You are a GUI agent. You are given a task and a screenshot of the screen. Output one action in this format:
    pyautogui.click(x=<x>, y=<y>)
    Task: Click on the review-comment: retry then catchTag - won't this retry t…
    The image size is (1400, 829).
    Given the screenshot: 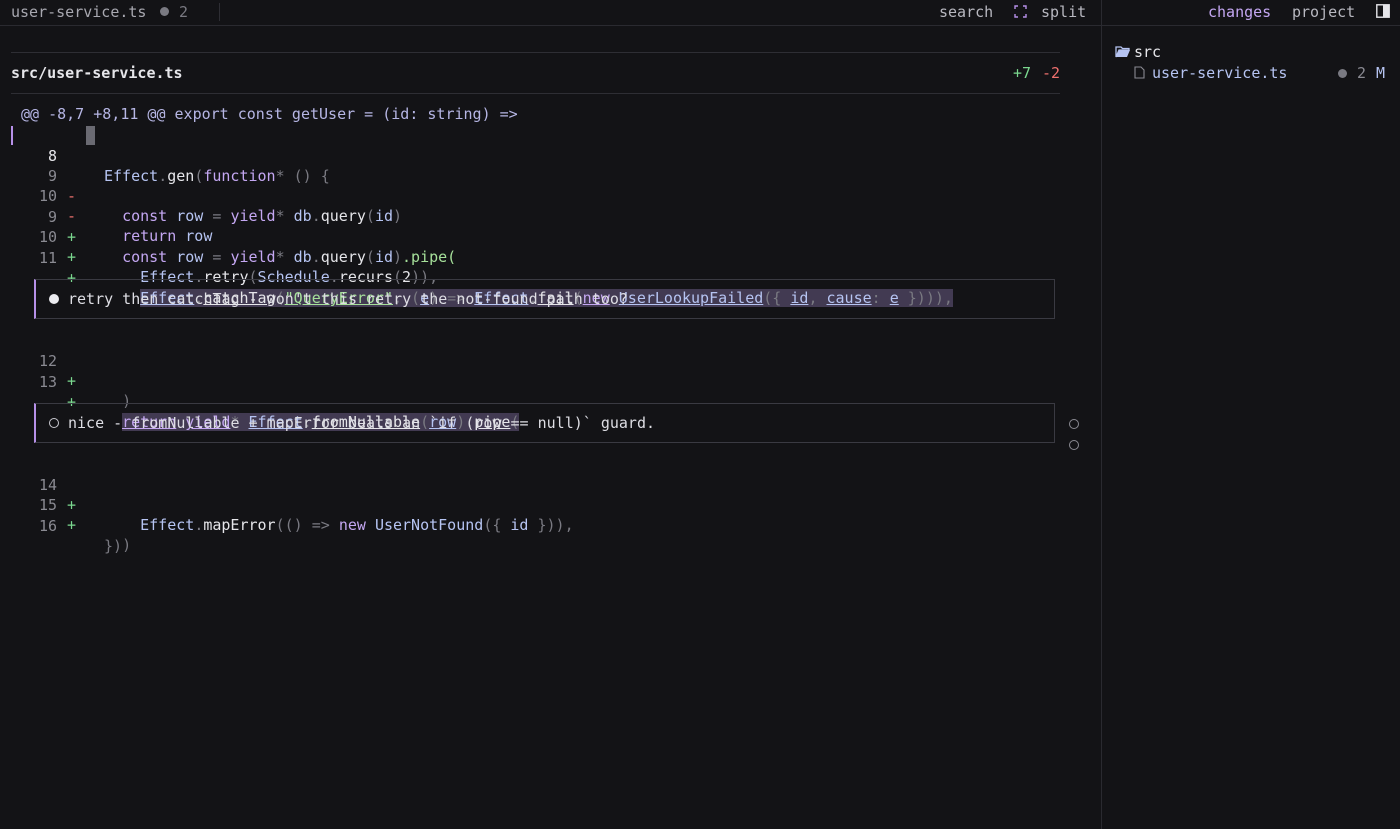 What is the action you would take?
    pyautogui.click(x=544, y=299)
    